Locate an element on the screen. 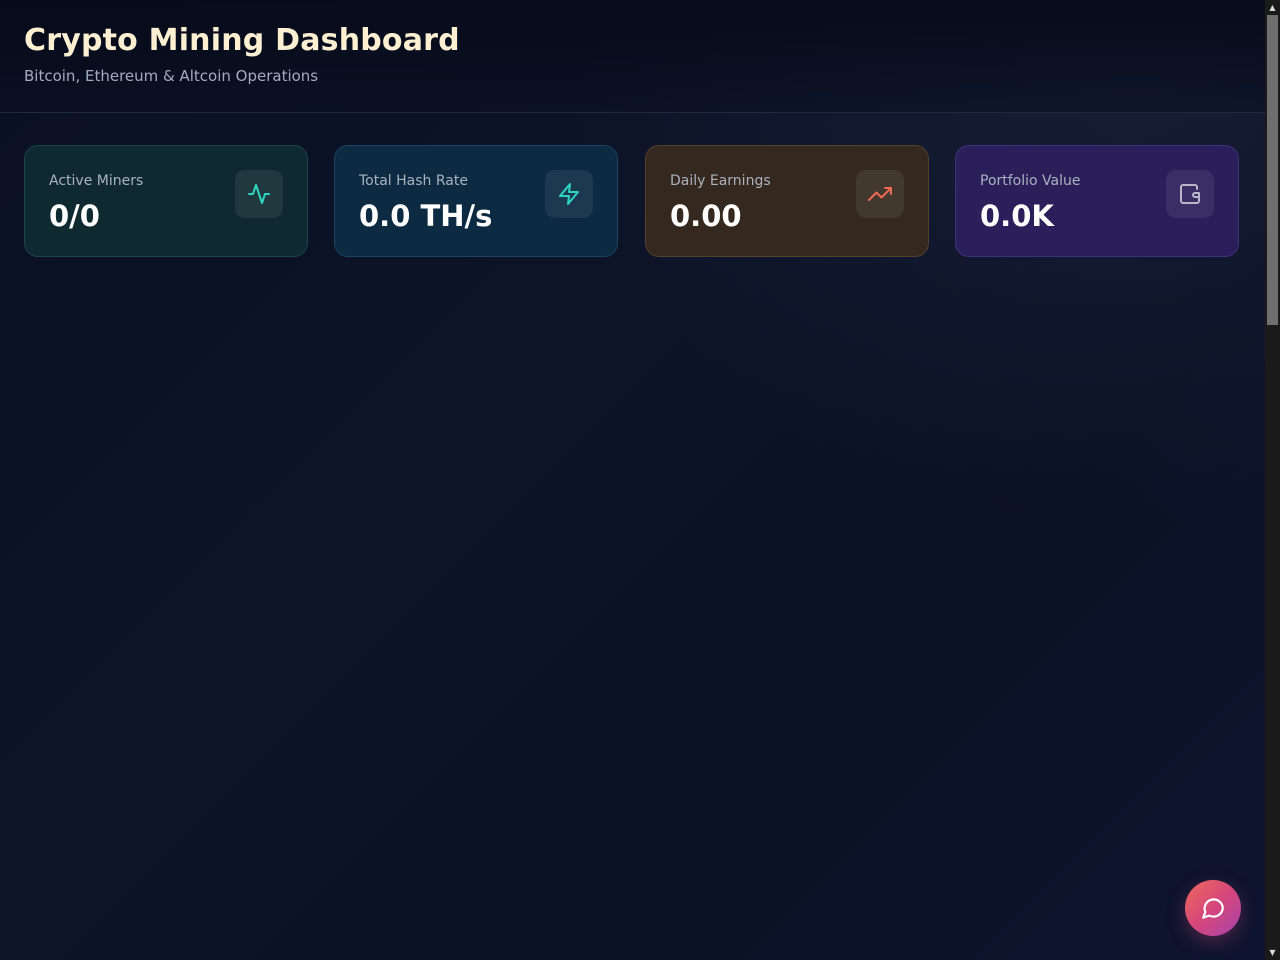 The height and width of the screenshot is (960, 1280). stat-value: 0.00 is located at coordinates (706, 216).